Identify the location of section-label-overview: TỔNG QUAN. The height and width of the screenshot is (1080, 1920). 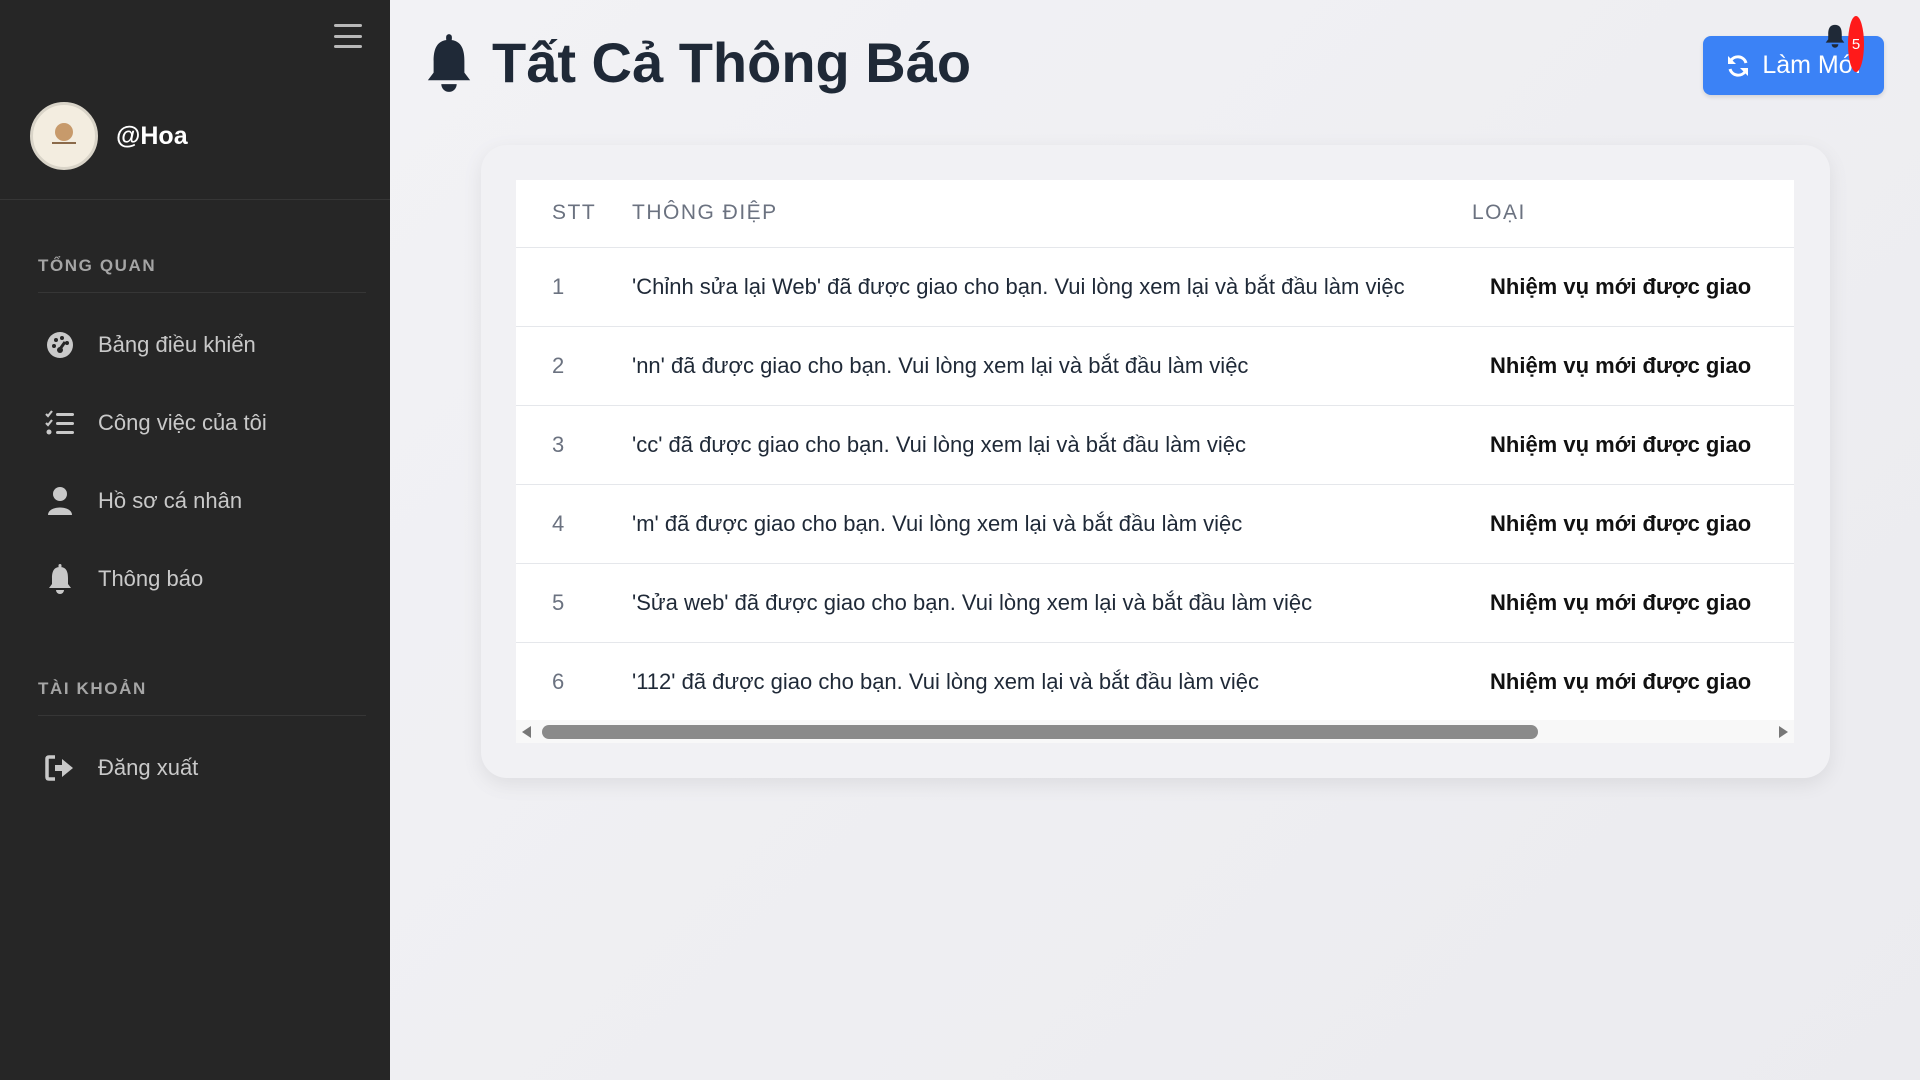
(97, 265).